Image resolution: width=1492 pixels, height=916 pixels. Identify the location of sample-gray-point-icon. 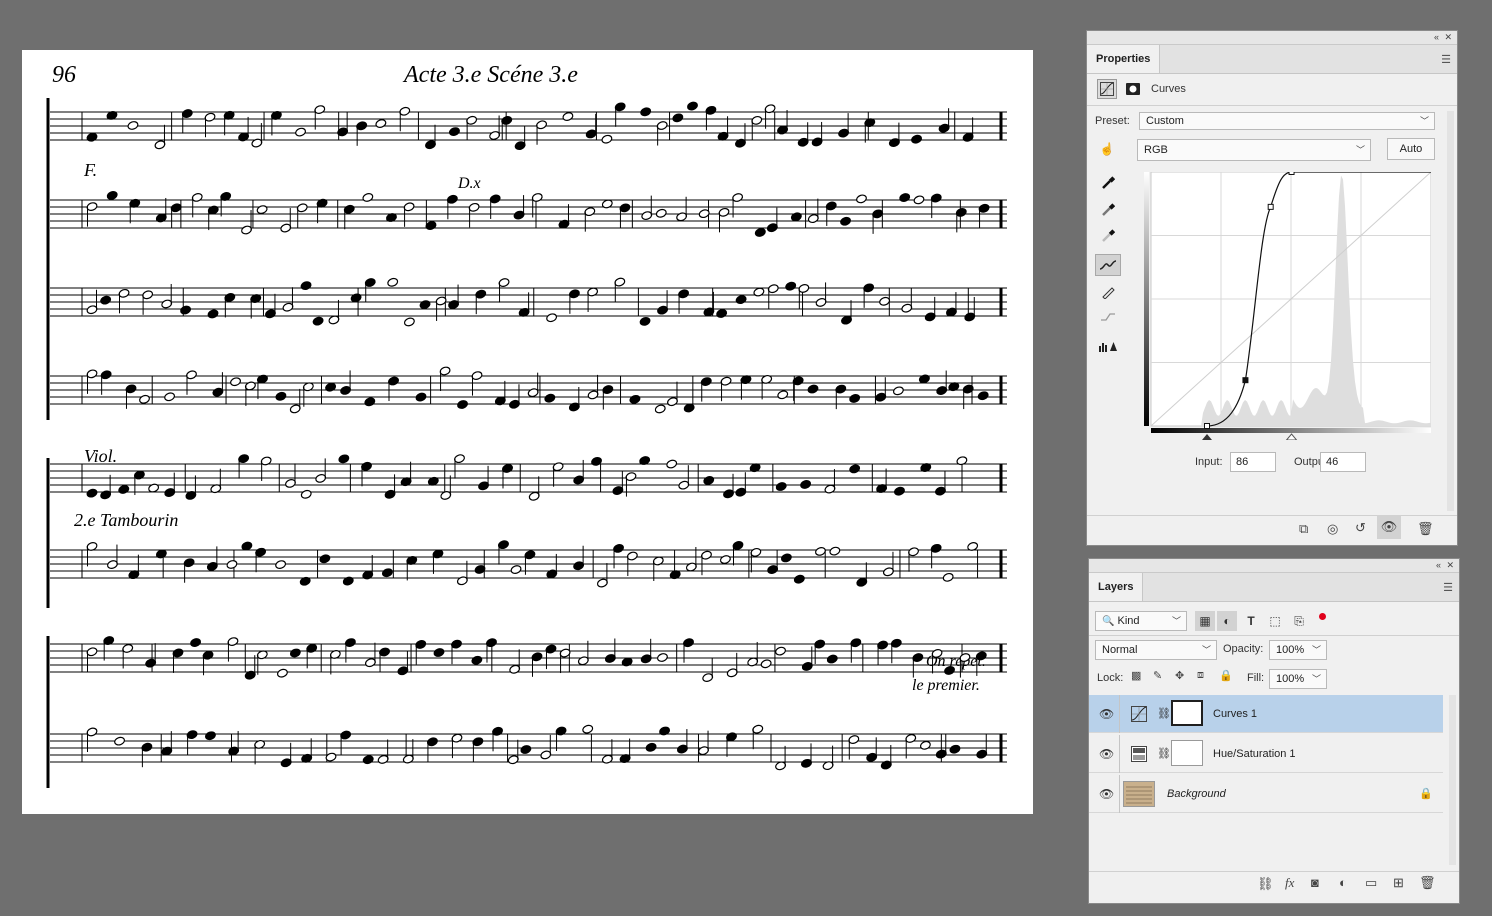
(1108, 210).